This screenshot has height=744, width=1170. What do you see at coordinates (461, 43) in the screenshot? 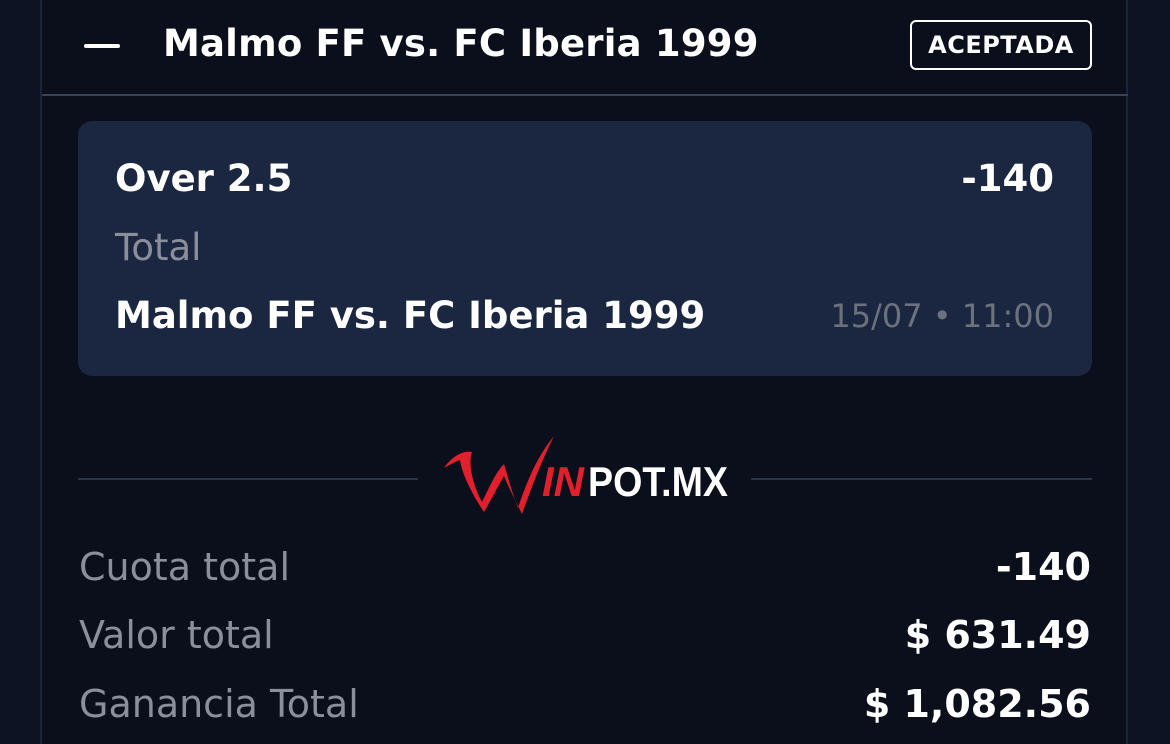
I see `bet-title: Malmo FF vs. FC Iberia 1999` at bounding box center [461, 43].